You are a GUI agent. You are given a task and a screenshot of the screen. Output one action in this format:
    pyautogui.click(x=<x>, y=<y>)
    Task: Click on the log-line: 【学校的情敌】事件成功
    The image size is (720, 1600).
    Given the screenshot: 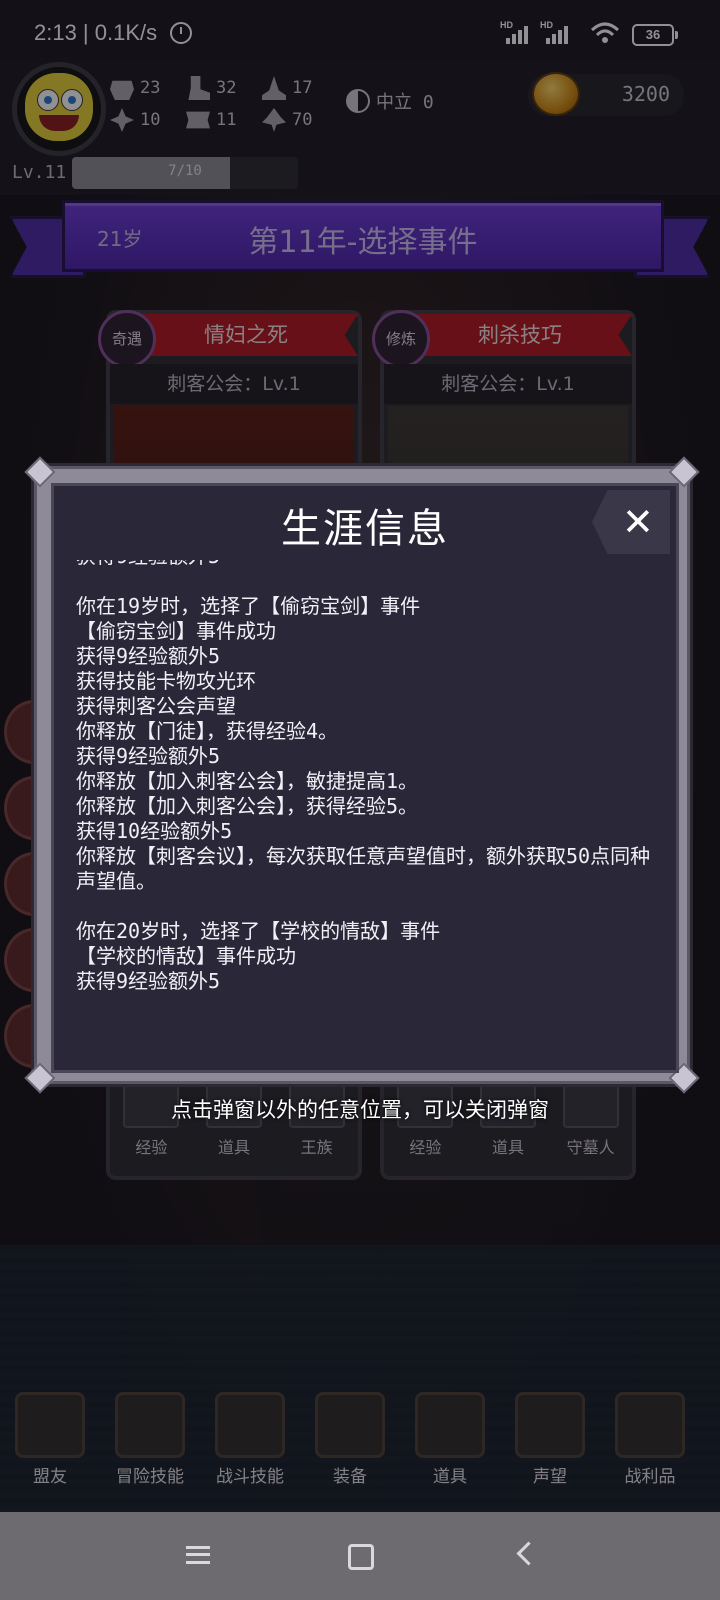 What is the action you would take?
    pyautogui.click(x=186, y=956)
    